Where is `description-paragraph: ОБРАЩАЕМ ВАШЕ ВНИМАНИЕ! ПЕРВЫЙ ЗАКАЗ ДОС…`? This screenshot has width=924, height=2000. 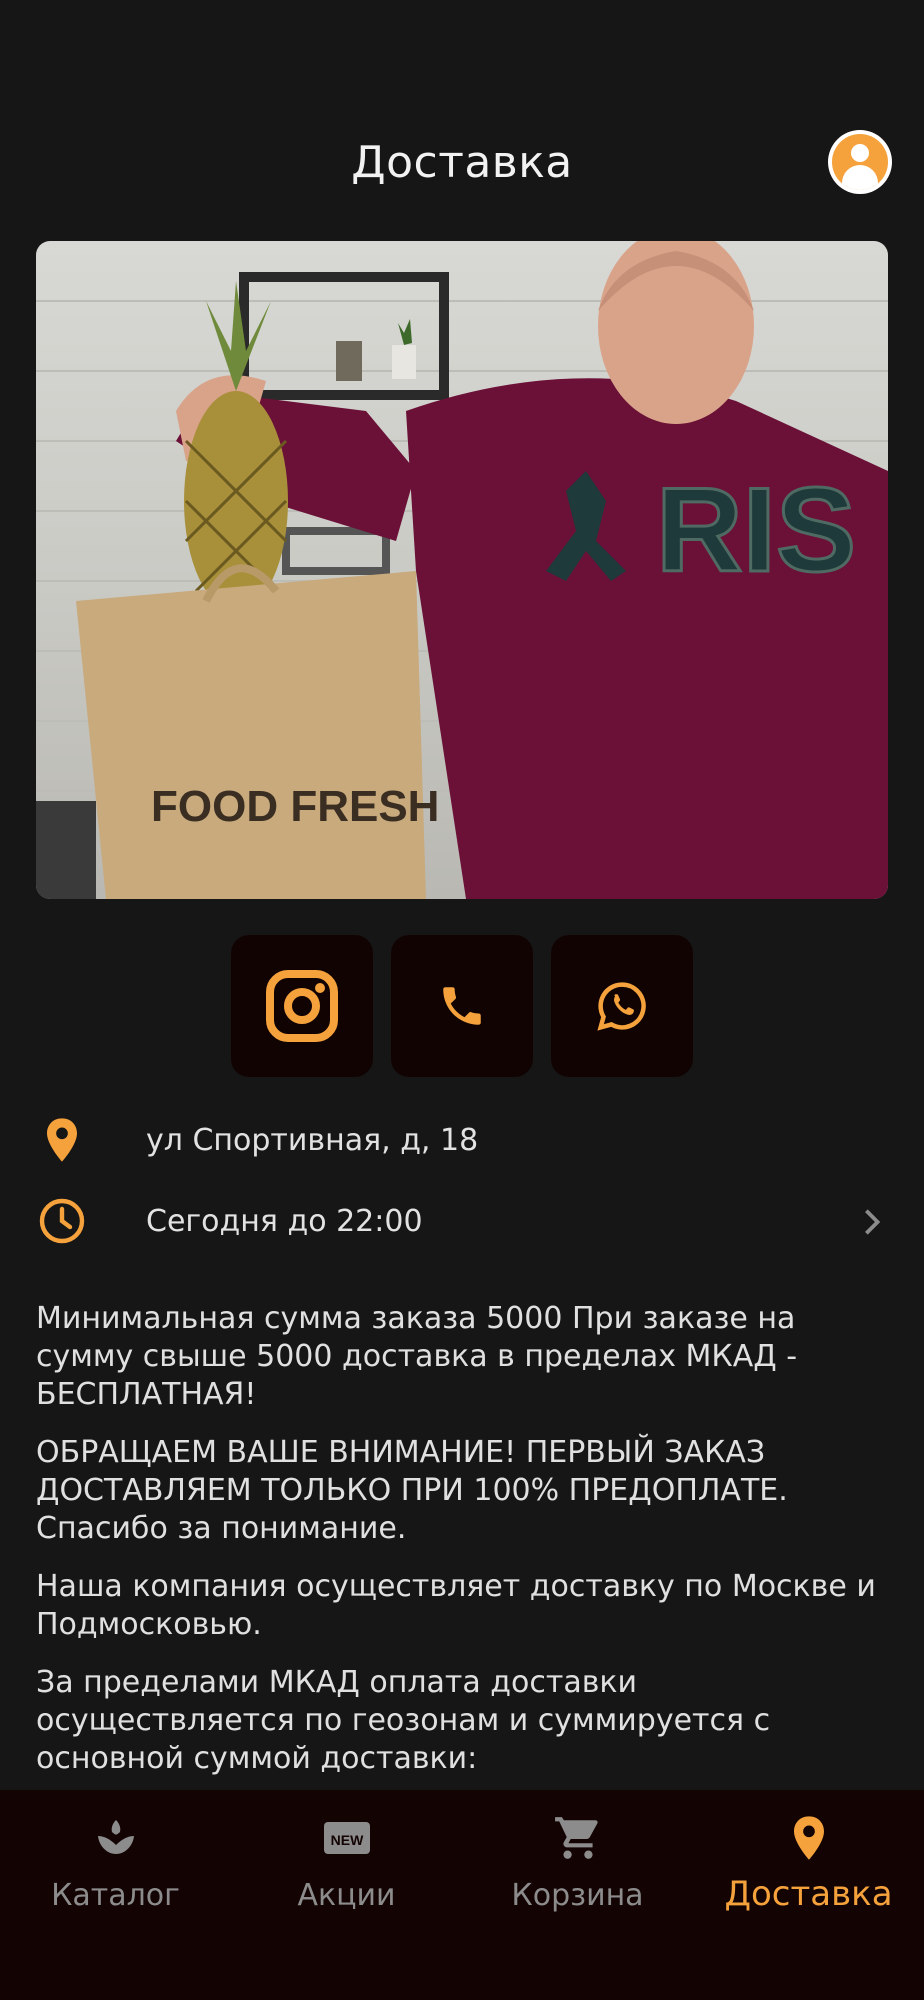 description-paragraph: ОБРАЩАЕМ ВАШЕ ВНИМАНИЕ! ПЕРВЫЙ ЗАКАЗ ДОС… is located at coordinates (412, 1490).